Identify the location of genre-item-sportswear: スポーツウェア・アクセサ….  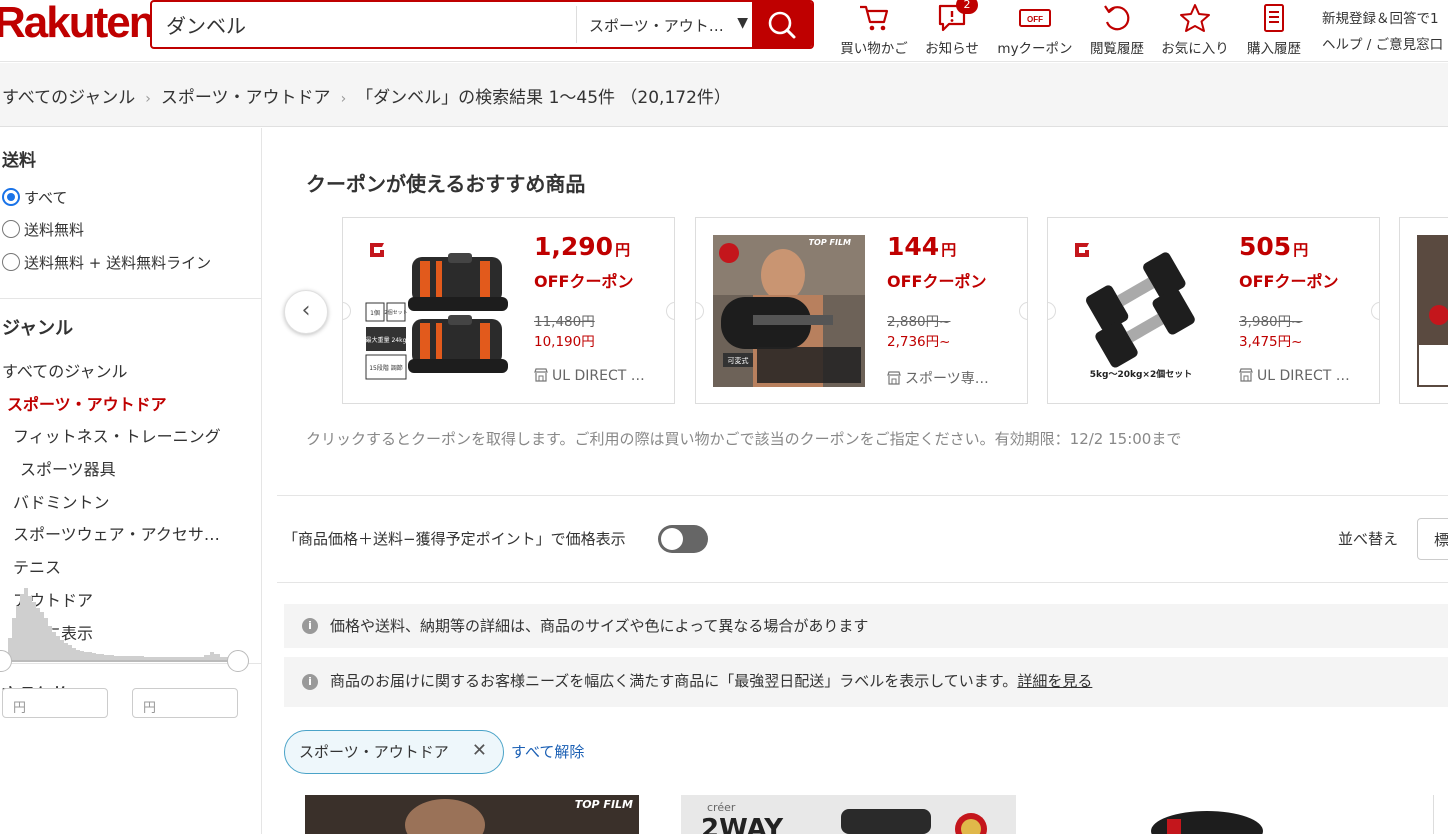
(116, 533).